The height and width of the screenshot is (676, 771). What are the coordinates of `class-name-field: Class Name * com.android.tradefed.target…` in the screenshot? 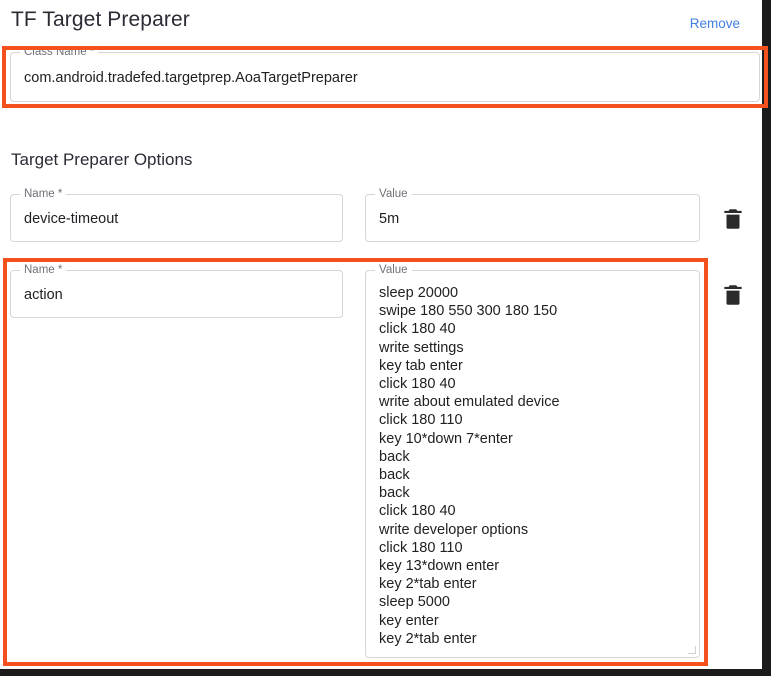 It's located at (385, 73).